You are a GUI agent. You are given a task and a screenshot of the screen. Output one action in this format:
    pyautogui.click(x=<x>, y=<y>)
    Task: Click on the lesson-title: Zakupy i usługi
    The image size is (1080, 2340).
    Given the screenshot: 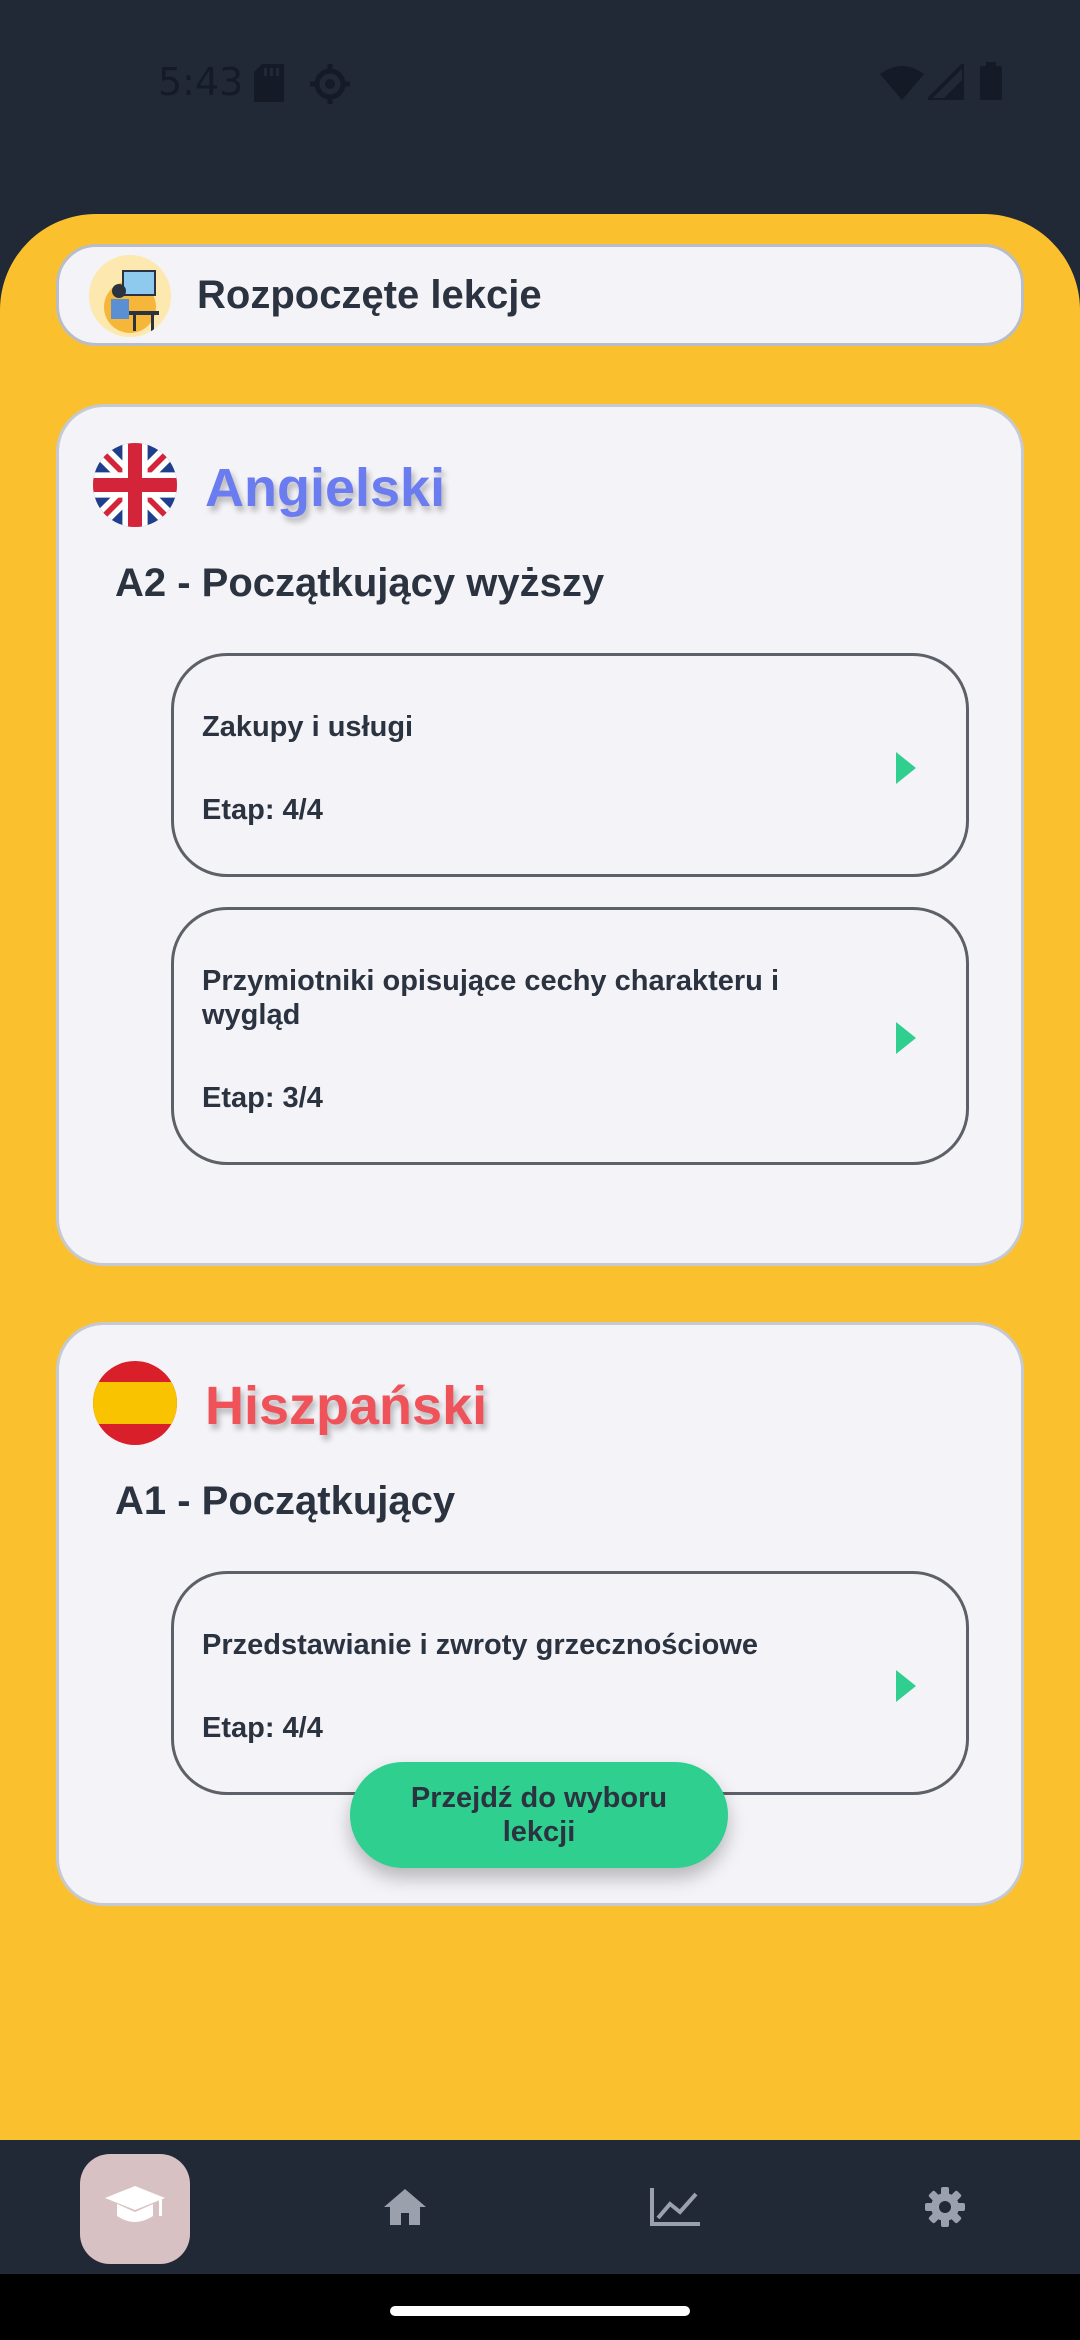 What is the action you would take?
    pyautogui.click(x=308, y=727)
    